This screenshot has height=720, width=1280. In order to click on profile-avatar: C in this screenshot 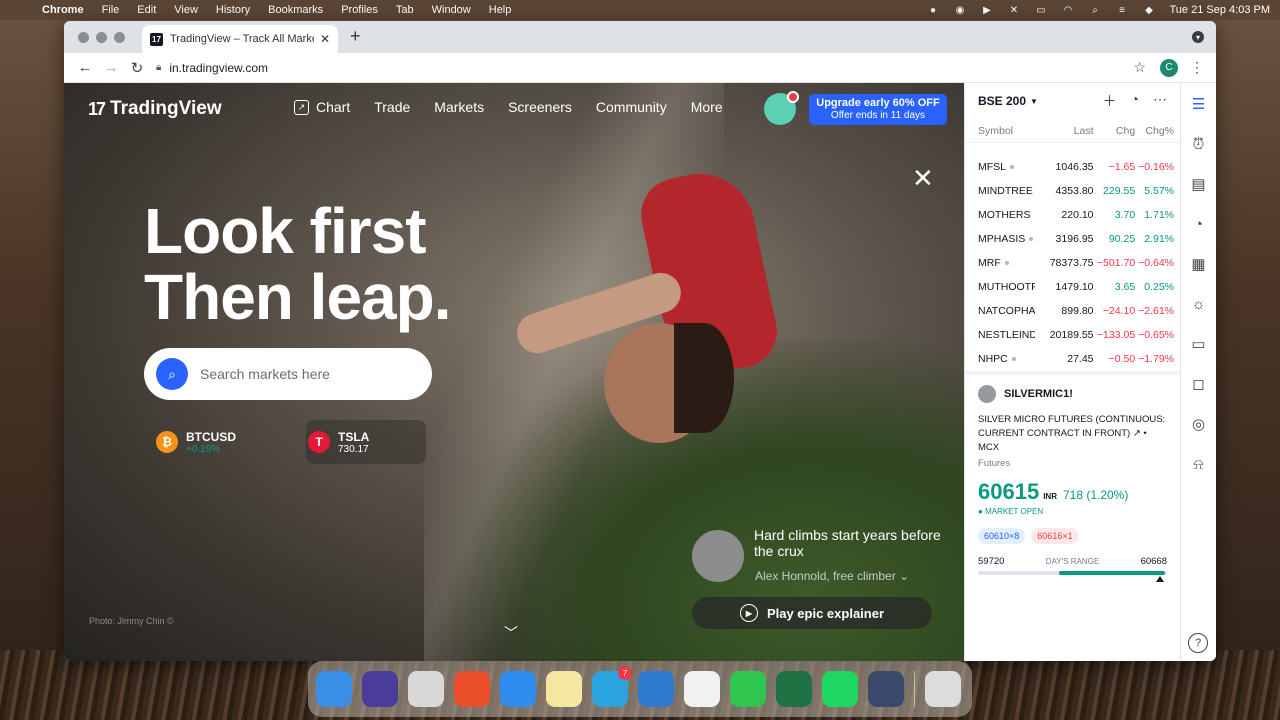, I will do `click(1169, 67)`.